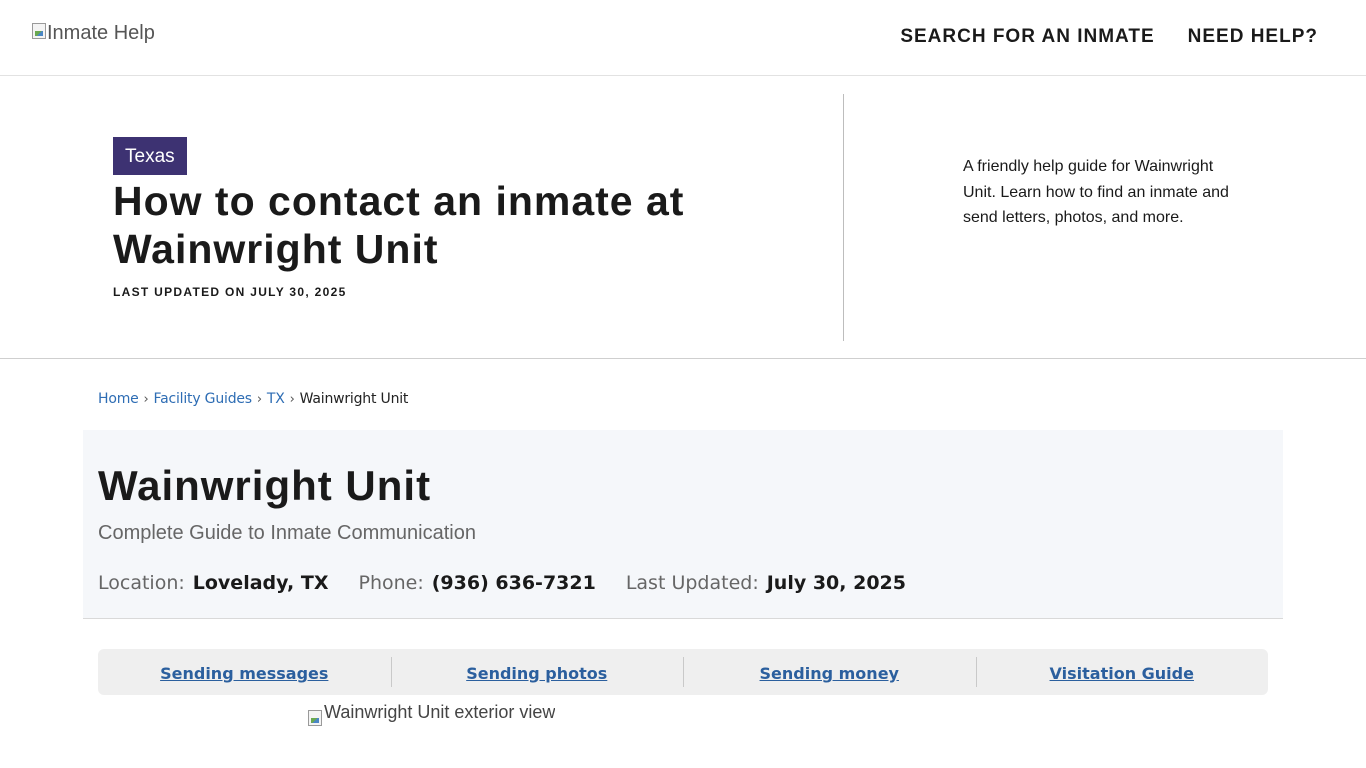  Describe the element at coordinates (513, 583) in the screenshot. I see `meta-value: (936) 636-7321` at that location.